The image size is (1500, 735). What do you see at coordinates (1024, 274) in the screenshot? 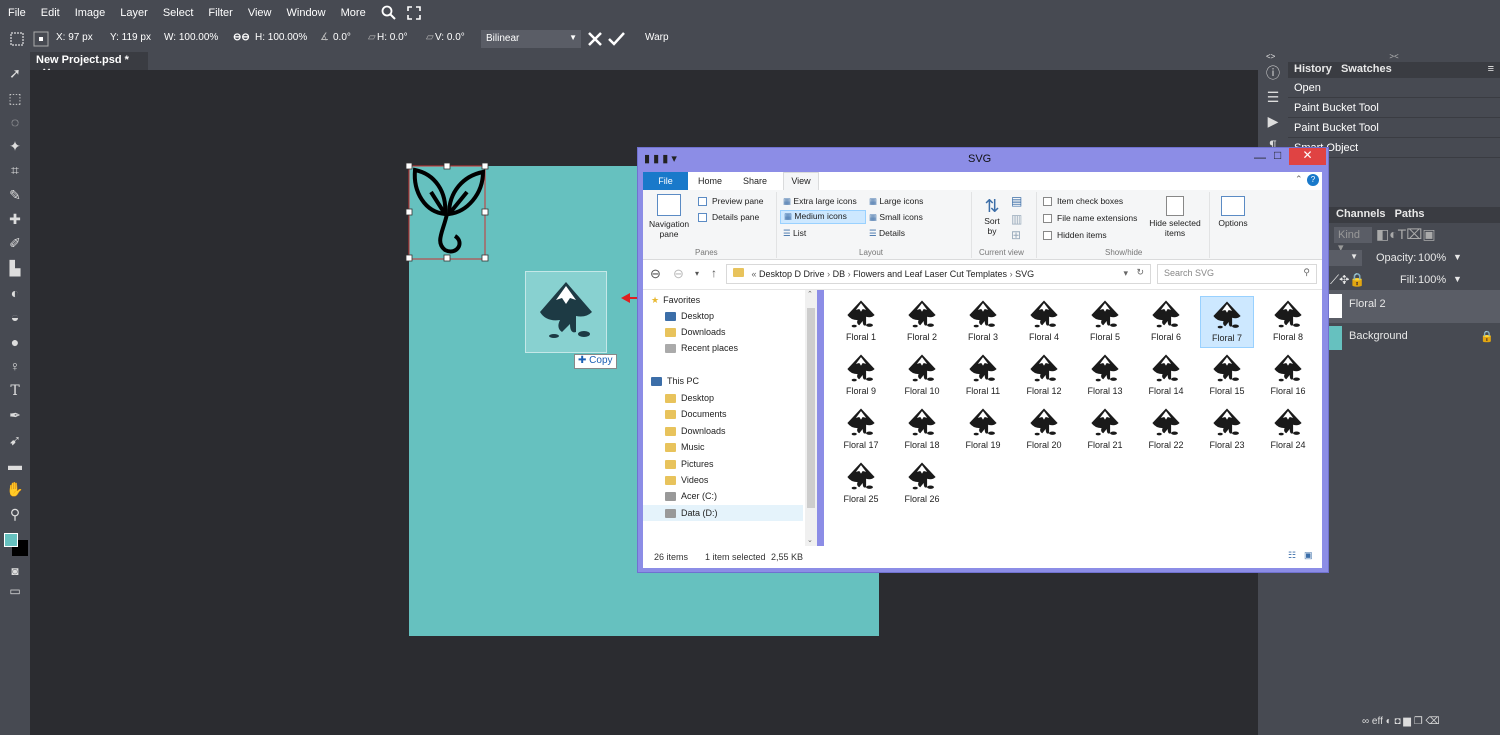
I see `breadcrumb-item: SVG` at bounding box center [1024, 274].